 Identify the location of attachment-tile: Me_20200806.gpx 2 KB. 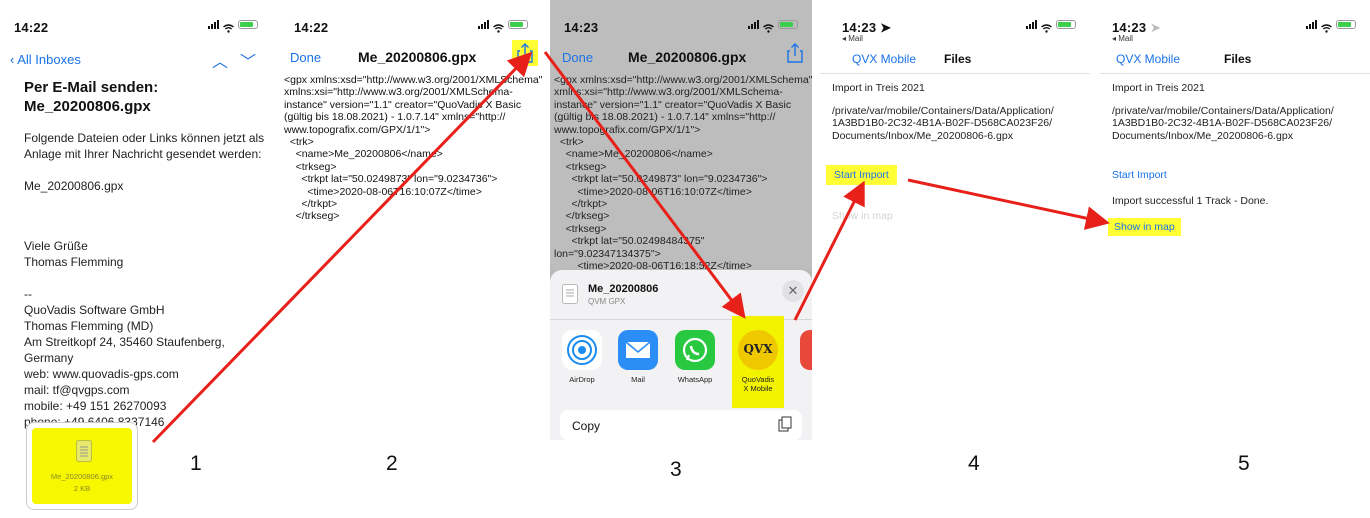
(82, 466).